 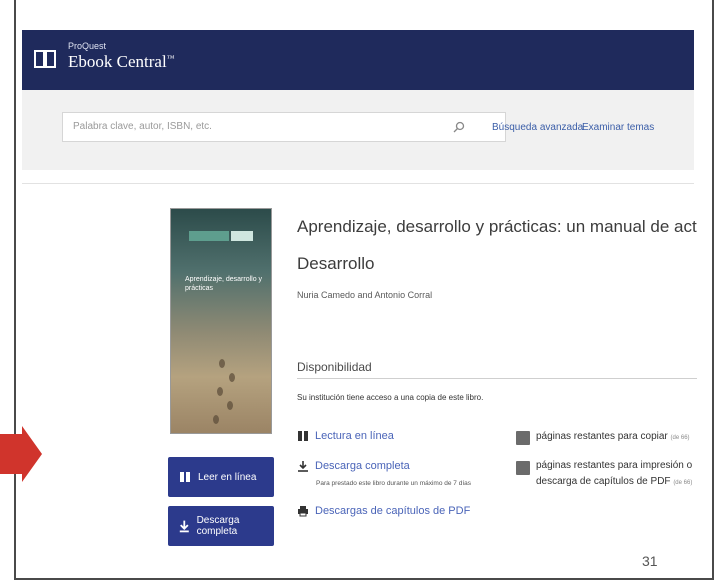 What do you see at coordinates (209, 236) in the screenshot?
I see `cover-publisher-badge` at bounding box center [209, 236].